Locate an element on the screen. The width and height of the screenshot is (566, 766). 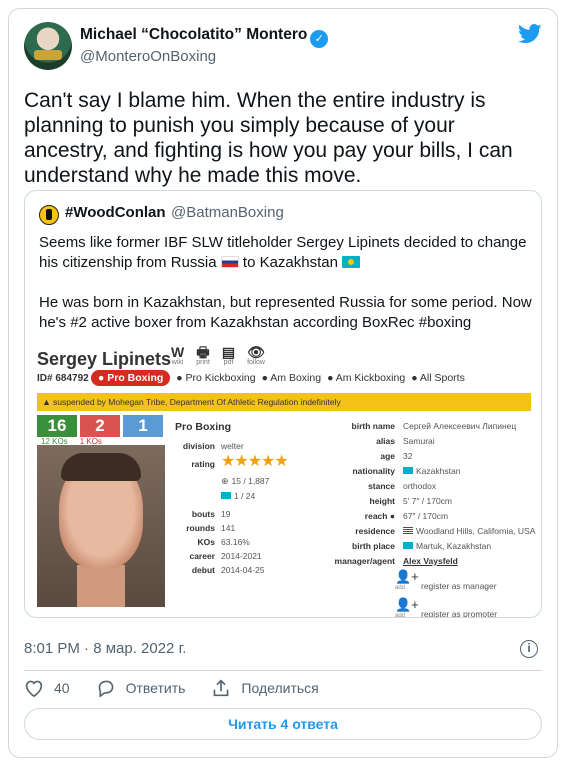
career-label: career is located at coordinates (202, 556).